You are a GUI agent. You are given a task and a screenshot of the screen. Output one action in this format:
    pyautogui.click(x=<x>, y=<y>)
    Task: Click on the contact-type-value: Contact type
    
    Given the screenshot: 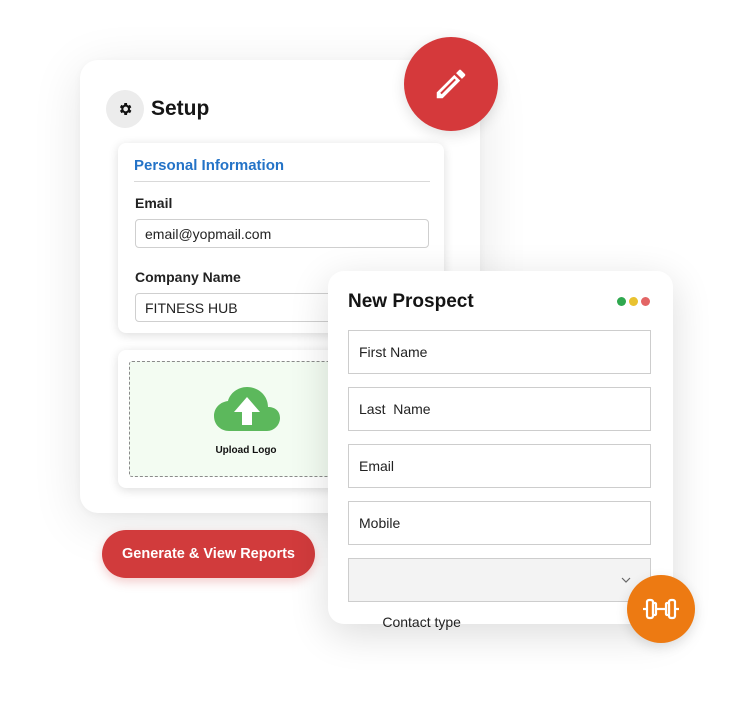 What is the action you would take?
    pyautogui.click(x=421, y=622)
    